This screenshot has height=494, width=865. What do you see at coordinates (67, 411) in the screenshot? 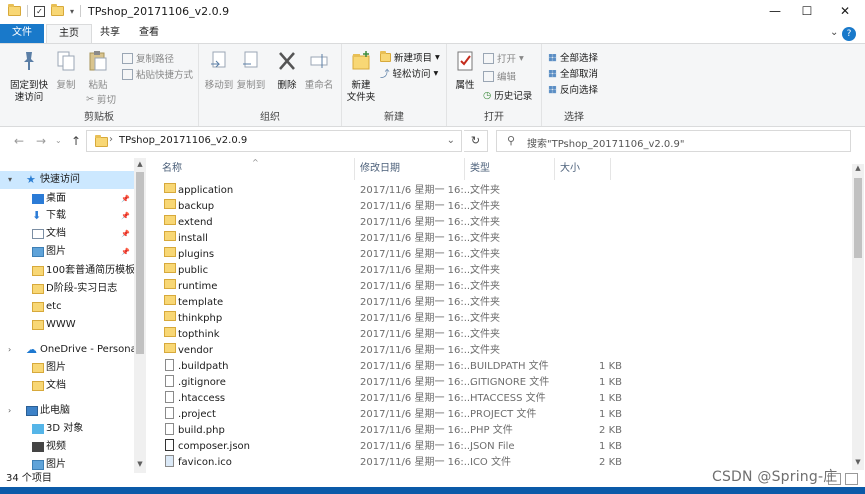
I see `nav-item: › 此电脑` at bounding box center [67, 411].